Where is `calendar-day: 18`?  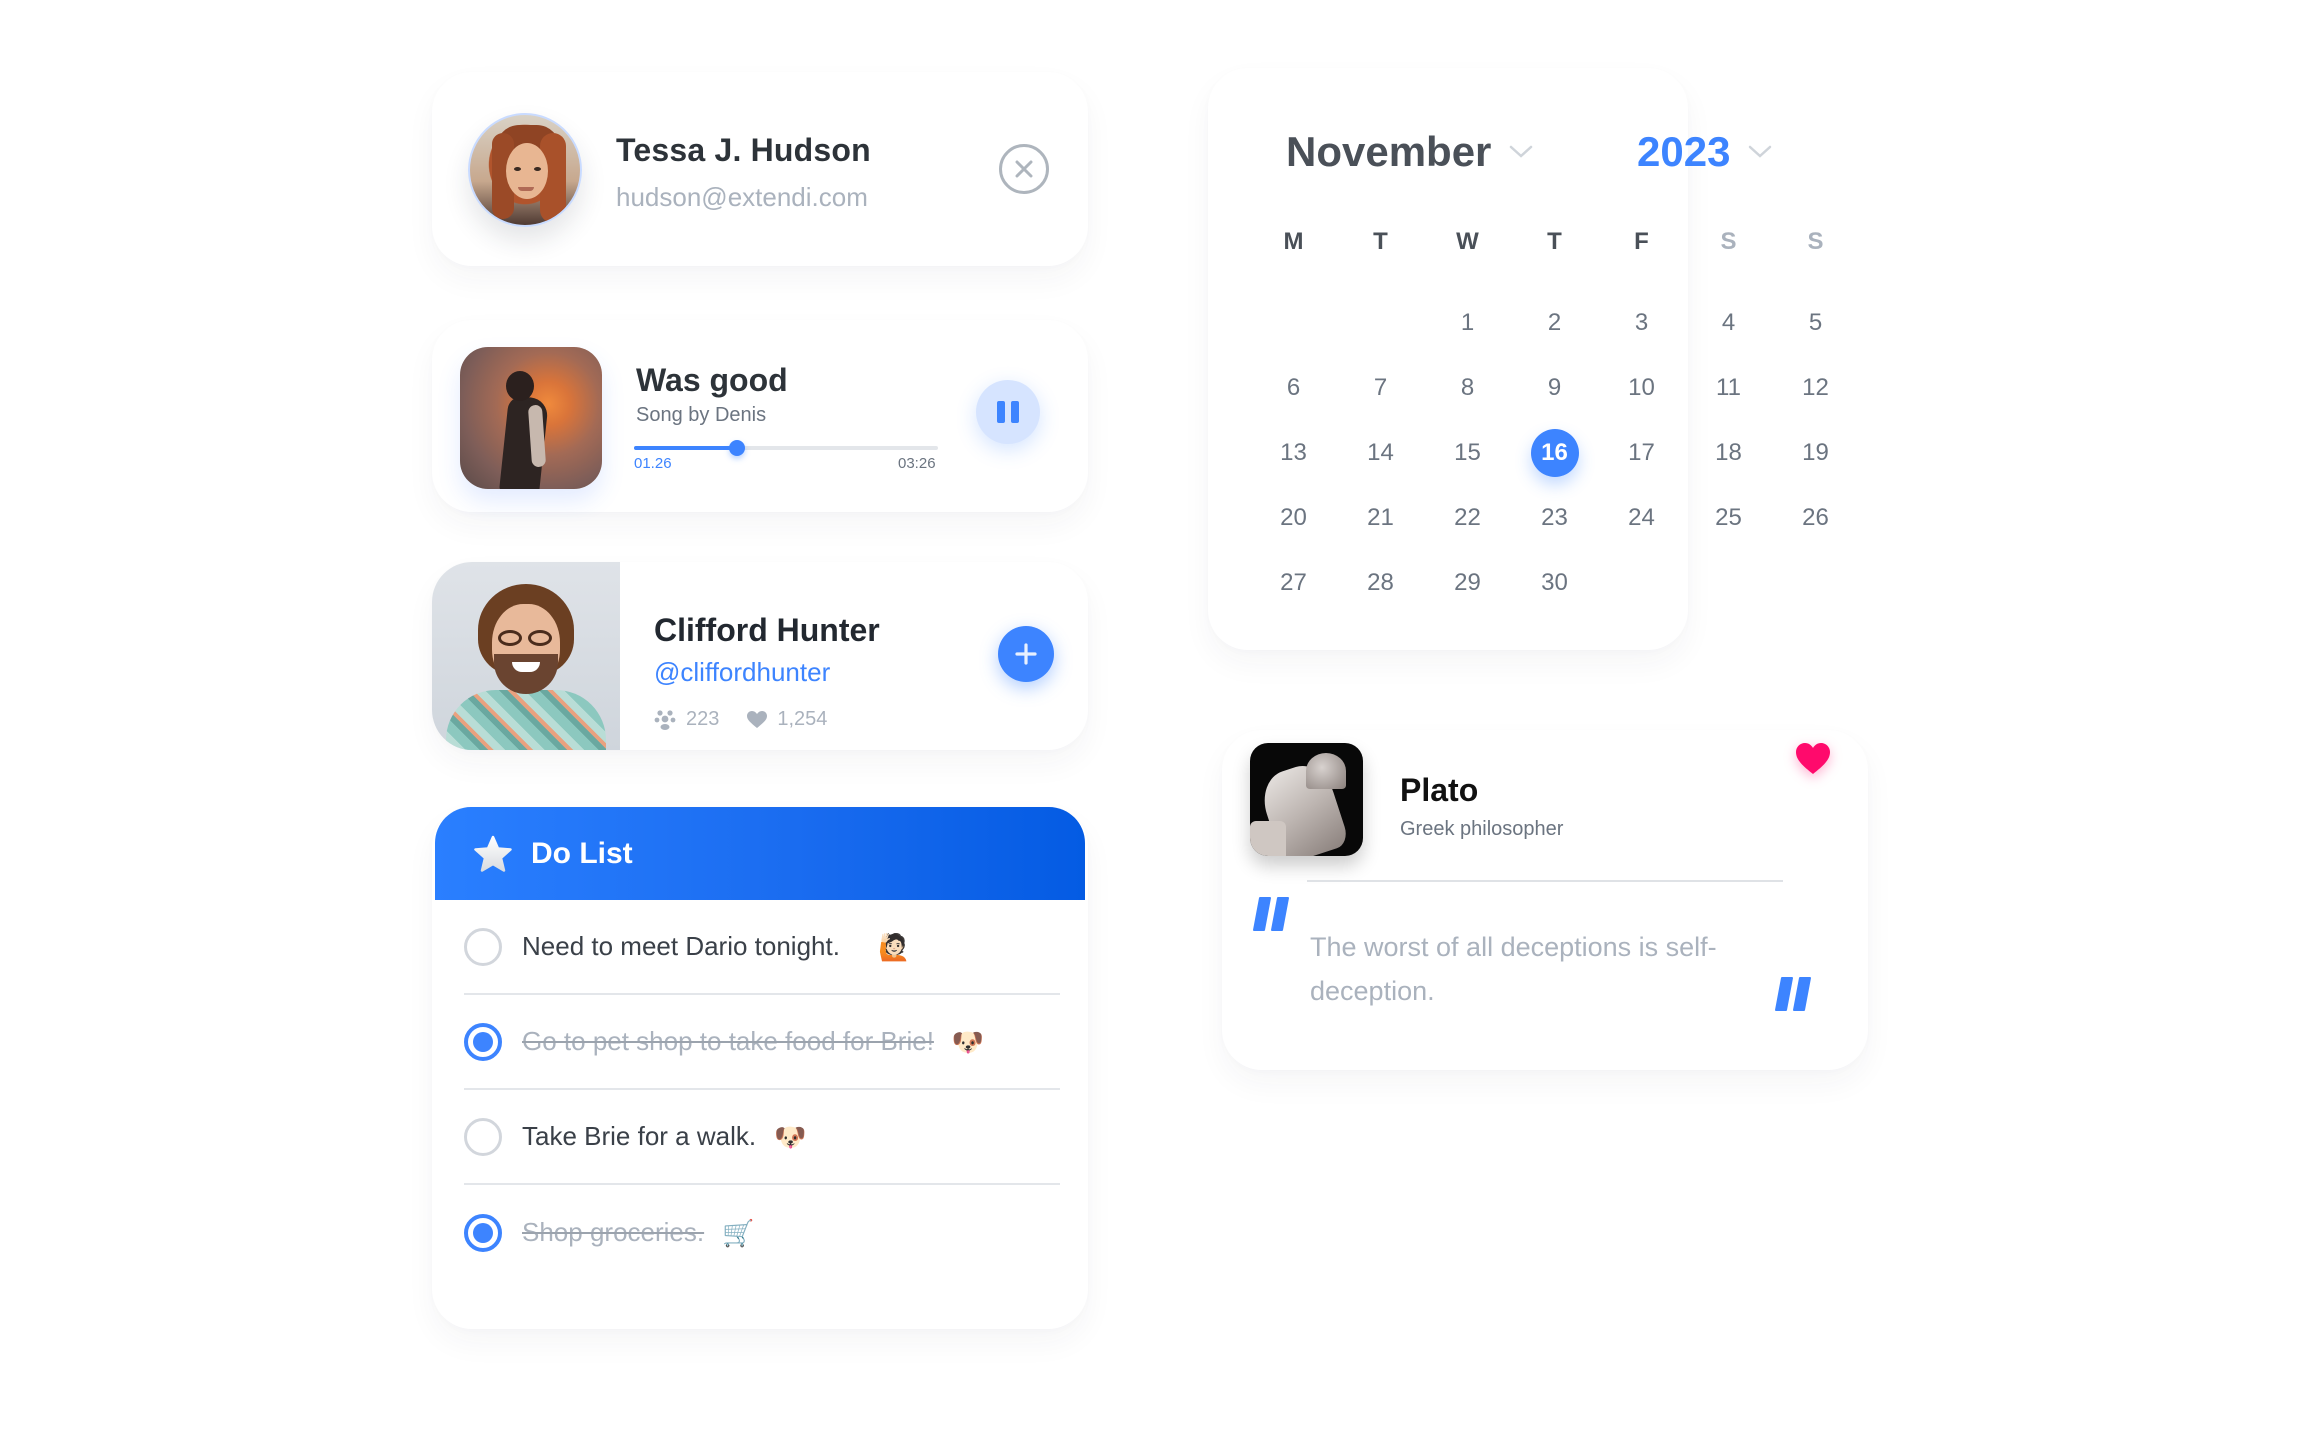 calendar-day: 18 is located at coordinates (1728, 452).